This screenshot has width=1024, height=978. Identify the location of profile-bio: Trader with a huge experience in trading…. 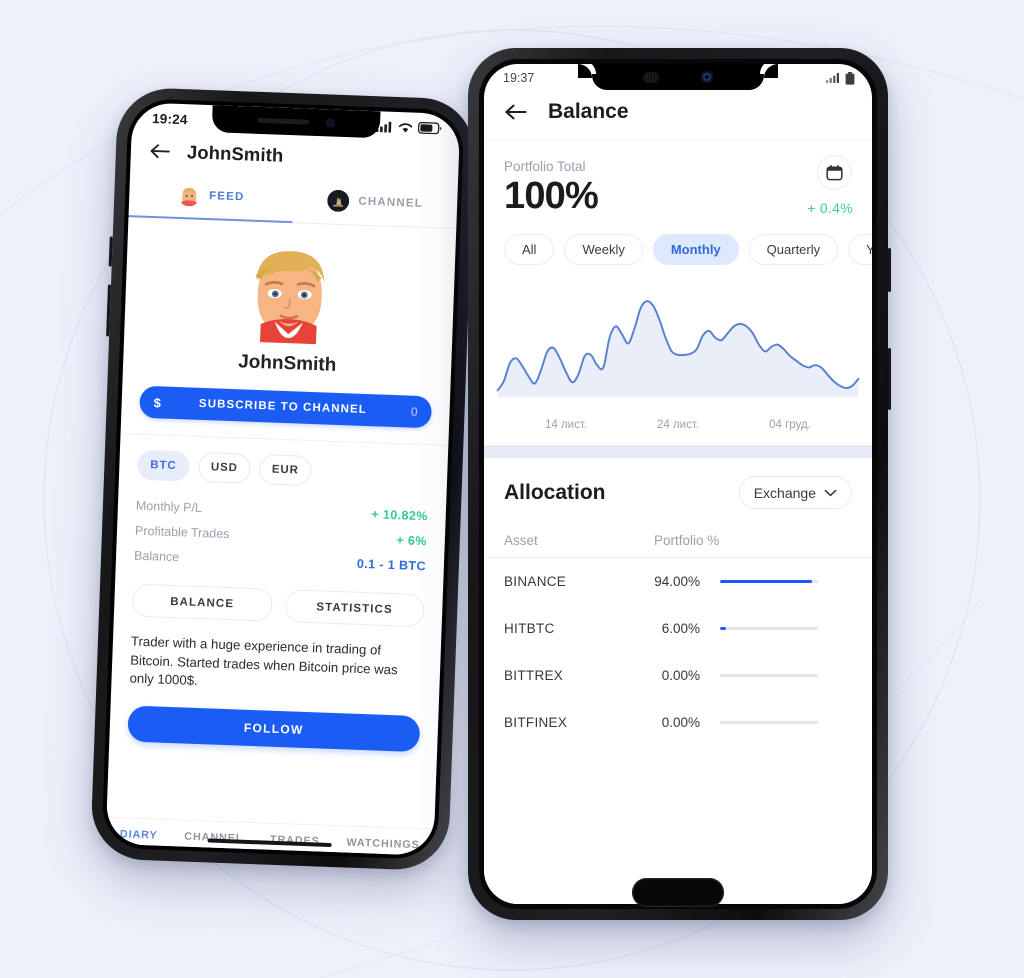
(263, 661).